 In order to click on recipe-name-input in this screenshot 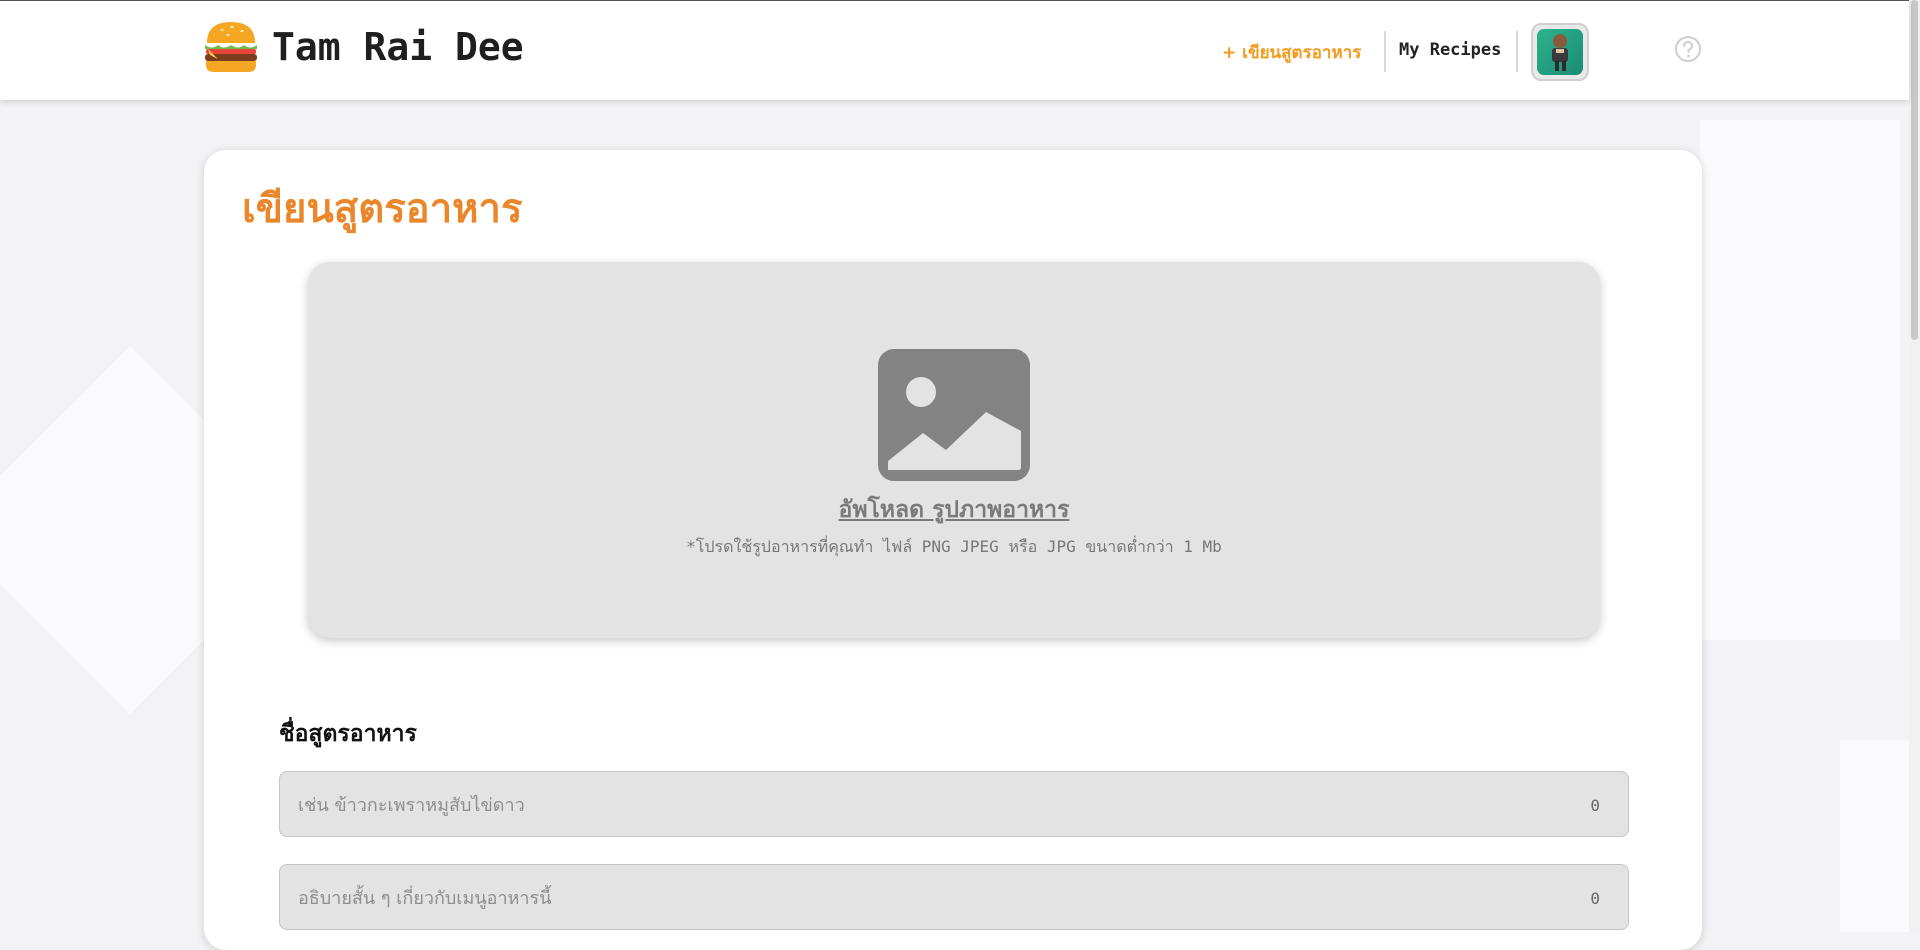, I will do `click(928, 805)`.